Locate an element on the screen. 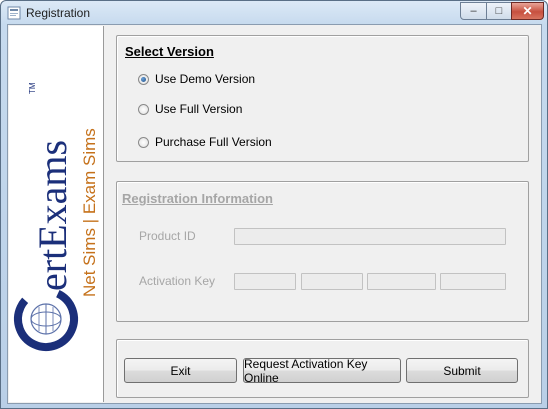 The image size is (548, 409). maximize-button: □ is located at coordinates (499, 11).